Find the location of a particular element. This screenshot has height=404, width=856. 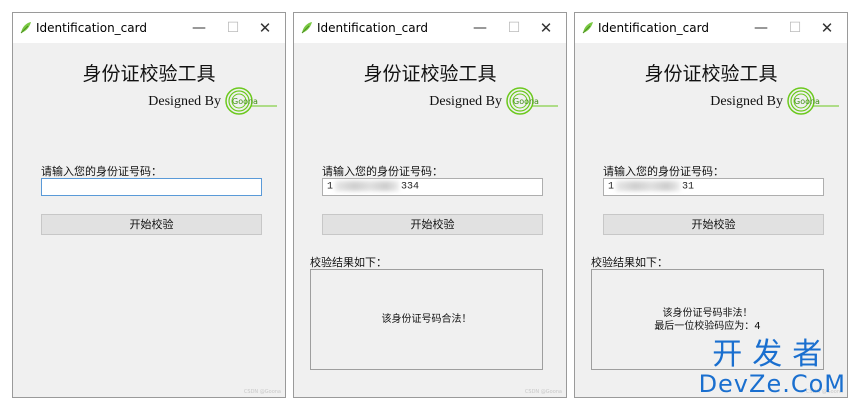

id-suffix: 334 is located at coordinates (410, 187).